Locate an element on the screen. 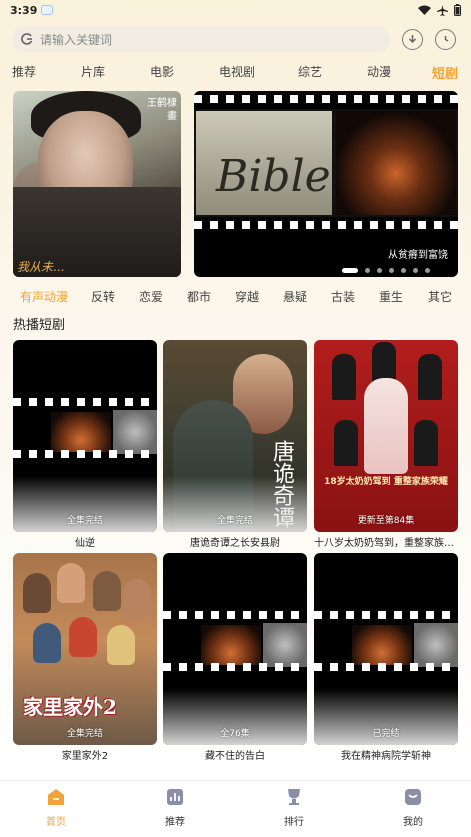  download-button is located at coordinates (412, 39).